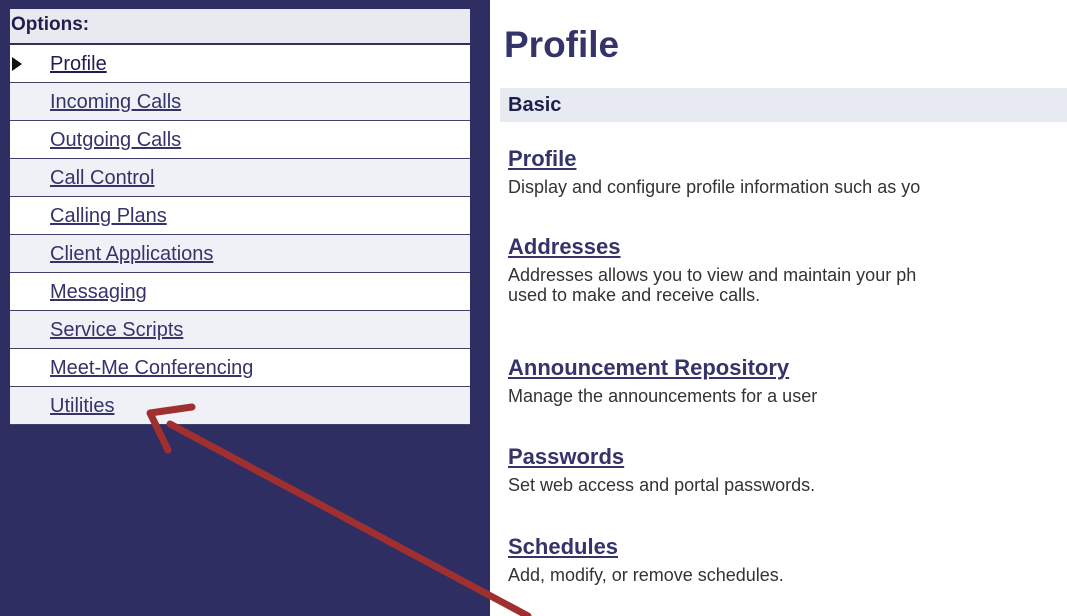 The width and height of the screenshot is (1067, 616). I want to click on options-header: Options:, so click(240, 27).